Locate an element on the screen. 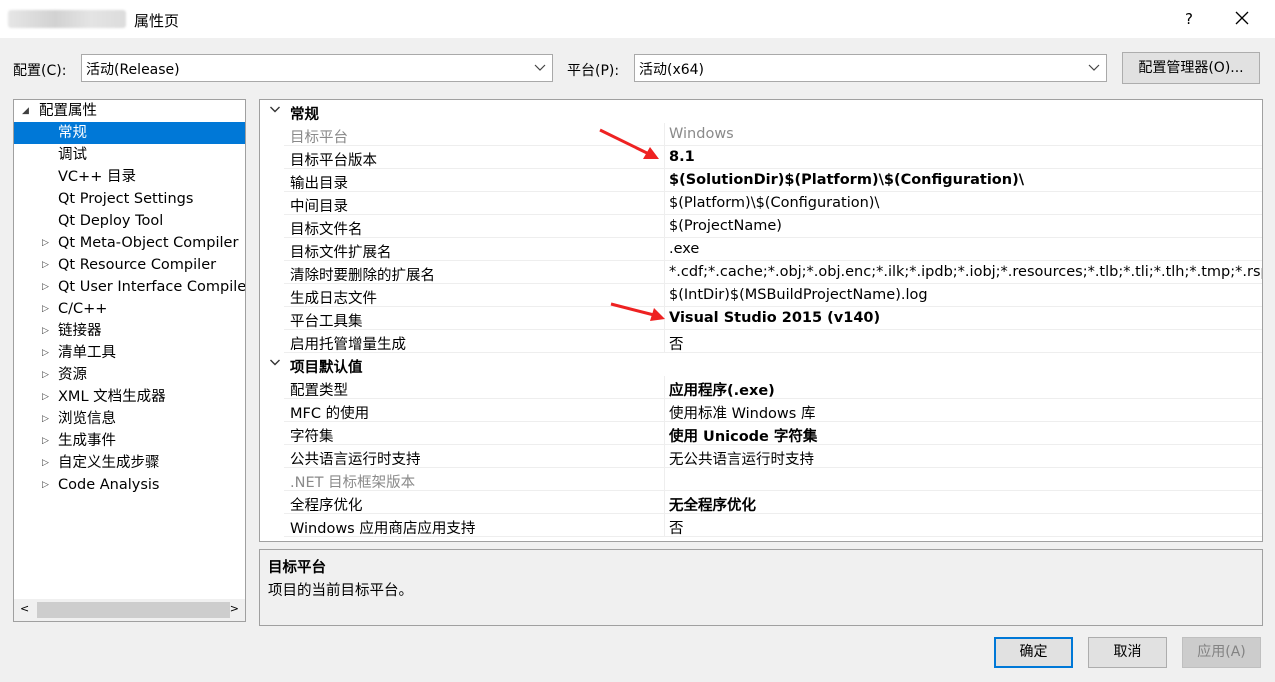  property-row: 生成日志文件 $(IntDir)$(MSBuildProjectName).log is located at coordinates (761, 295).